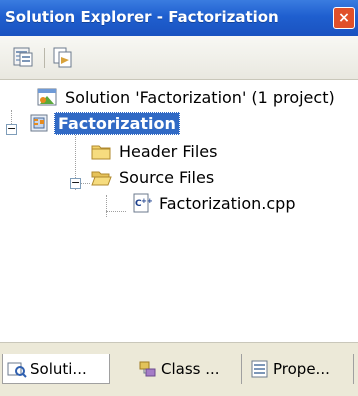 This screenshot has height=396, width=358. I want to click on properties-button, so click(23, 57).